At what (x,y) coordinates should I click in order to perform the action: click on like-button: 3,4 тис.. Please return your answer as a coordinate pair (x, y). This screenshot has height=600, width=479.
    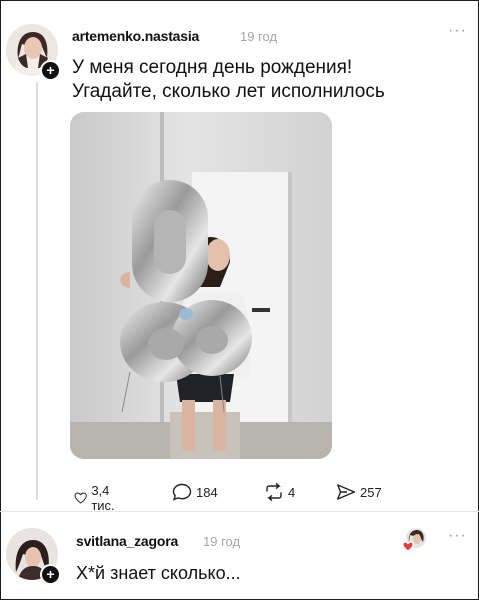
    Looking at the image, I should click on (97, 498).